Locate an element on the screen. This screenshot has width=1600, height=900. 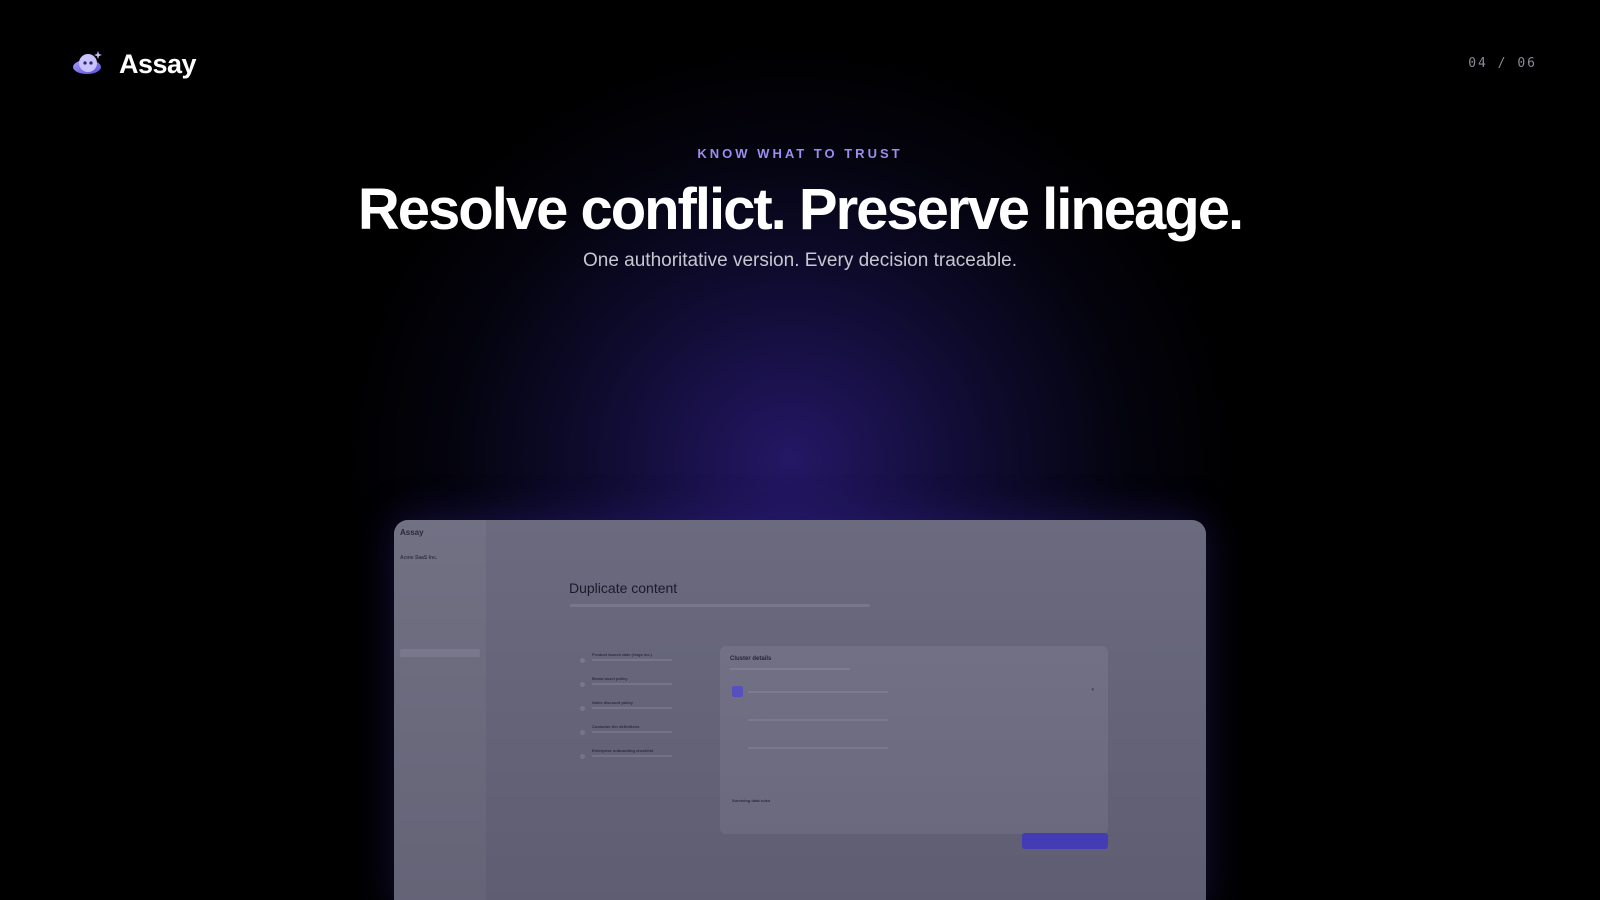
survivor-label: Surviving data rules is located at coordinates (751, 800).